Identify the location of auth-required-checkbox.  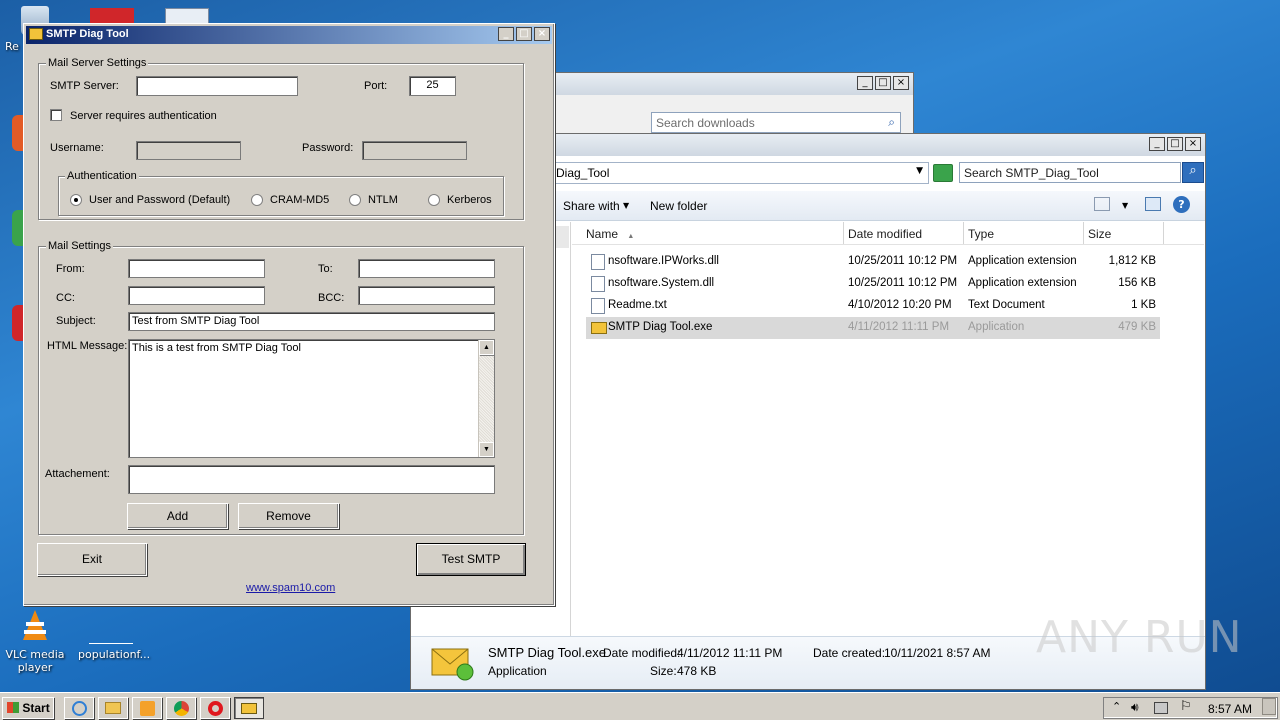
(56, 115).